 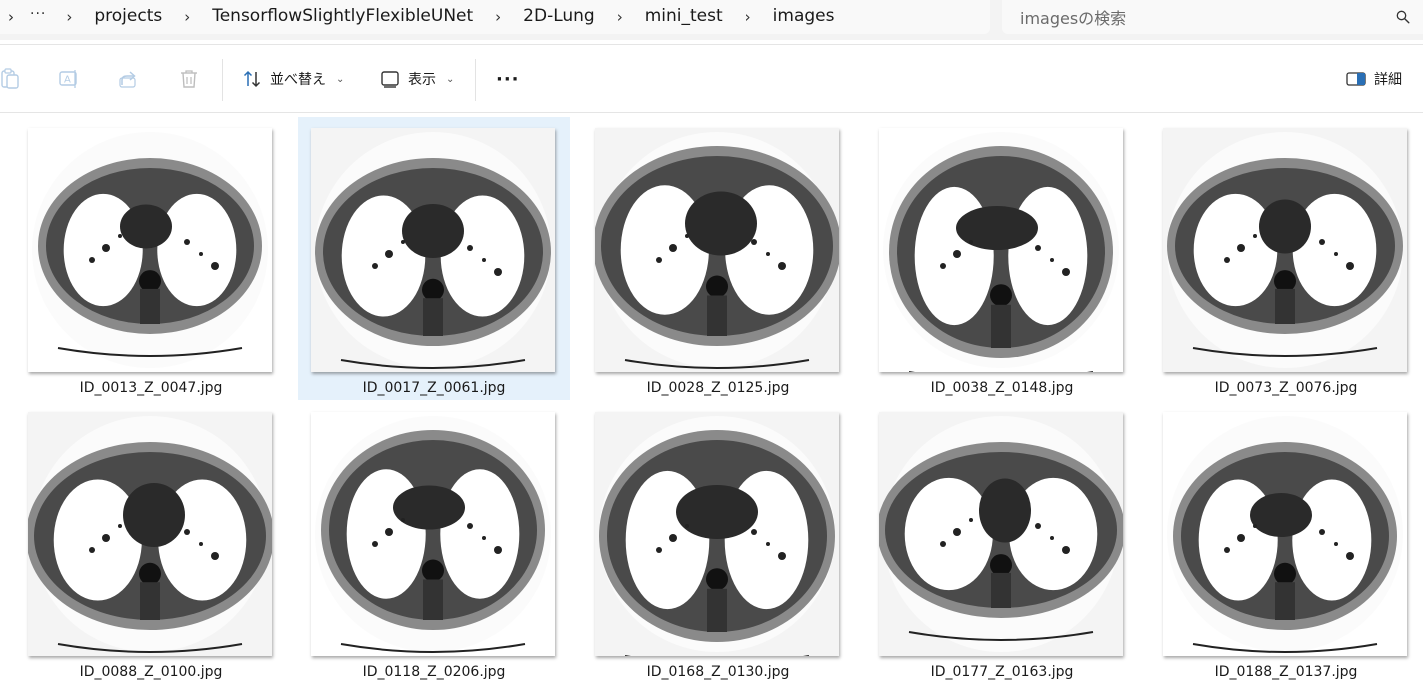 I want to click on view-button: 表示 ⌄, so click(x=417, y=79).